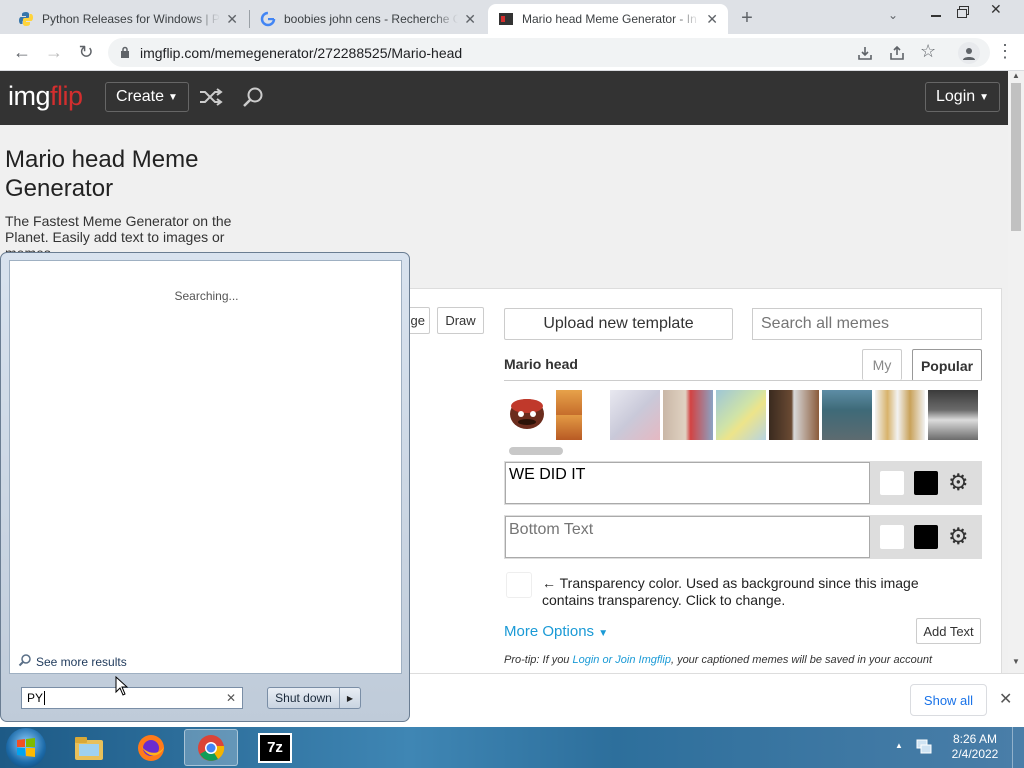 The height and width of the screenshot is (768, 1024). What do you see at coordinates (26, 19) in the screenshot?
I see `python-icon` at bounding box center [26, 19].